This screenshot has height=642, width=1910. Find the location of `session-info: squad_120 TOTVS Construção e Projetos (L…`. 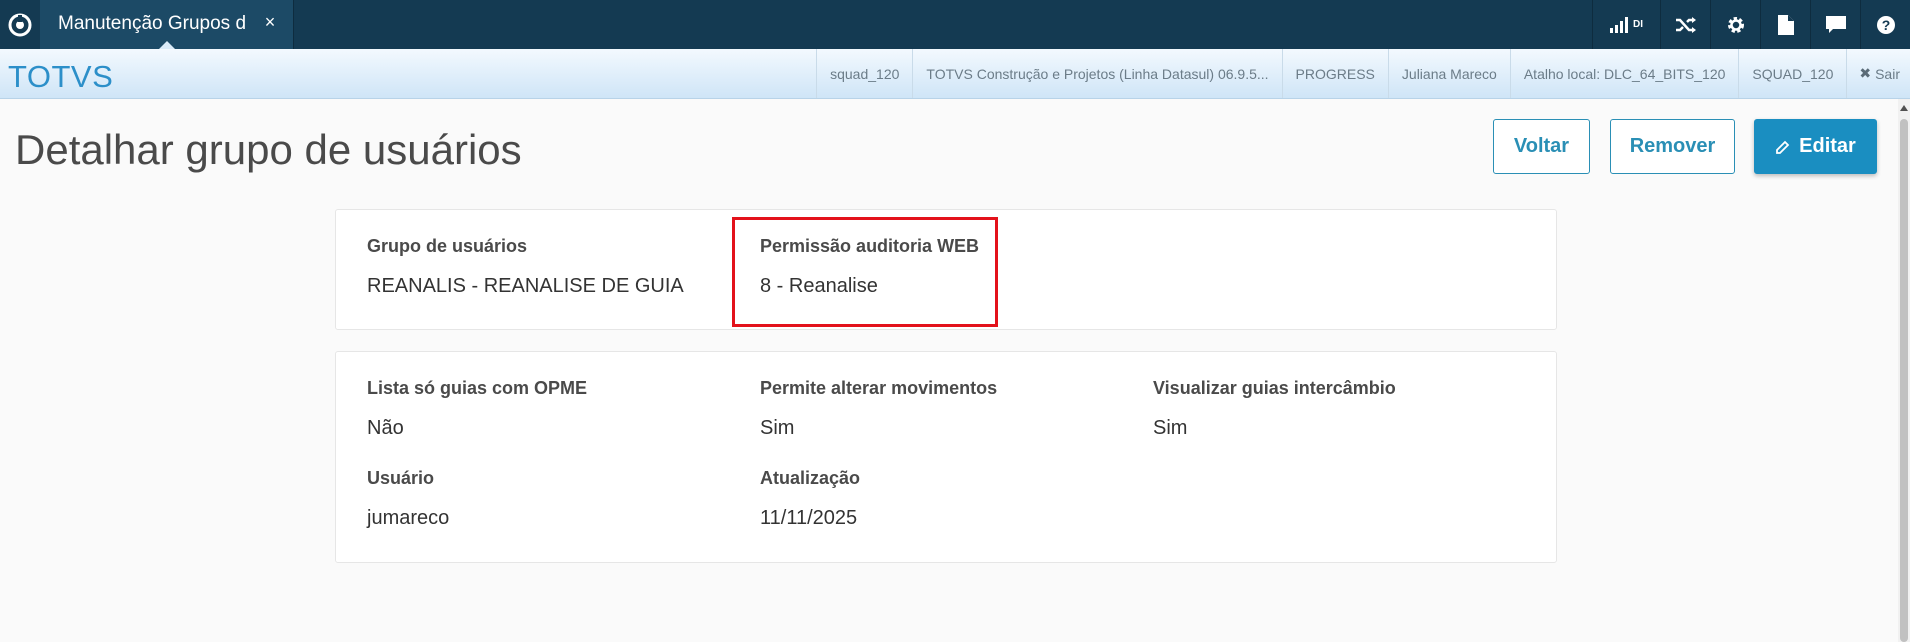

session-info: squad_120 TOTVS Construção e Projetos (L… is located at coordinates (1363, 73).